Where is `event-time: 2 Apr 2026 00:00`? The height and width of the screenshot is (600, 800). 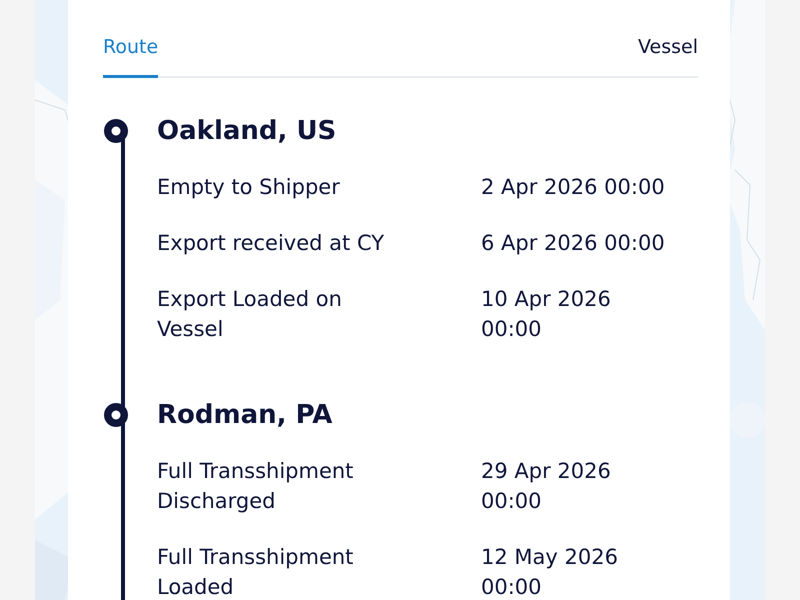 event-time: 2 Apr 2026 00:00 is located at coordinates (573, 187).